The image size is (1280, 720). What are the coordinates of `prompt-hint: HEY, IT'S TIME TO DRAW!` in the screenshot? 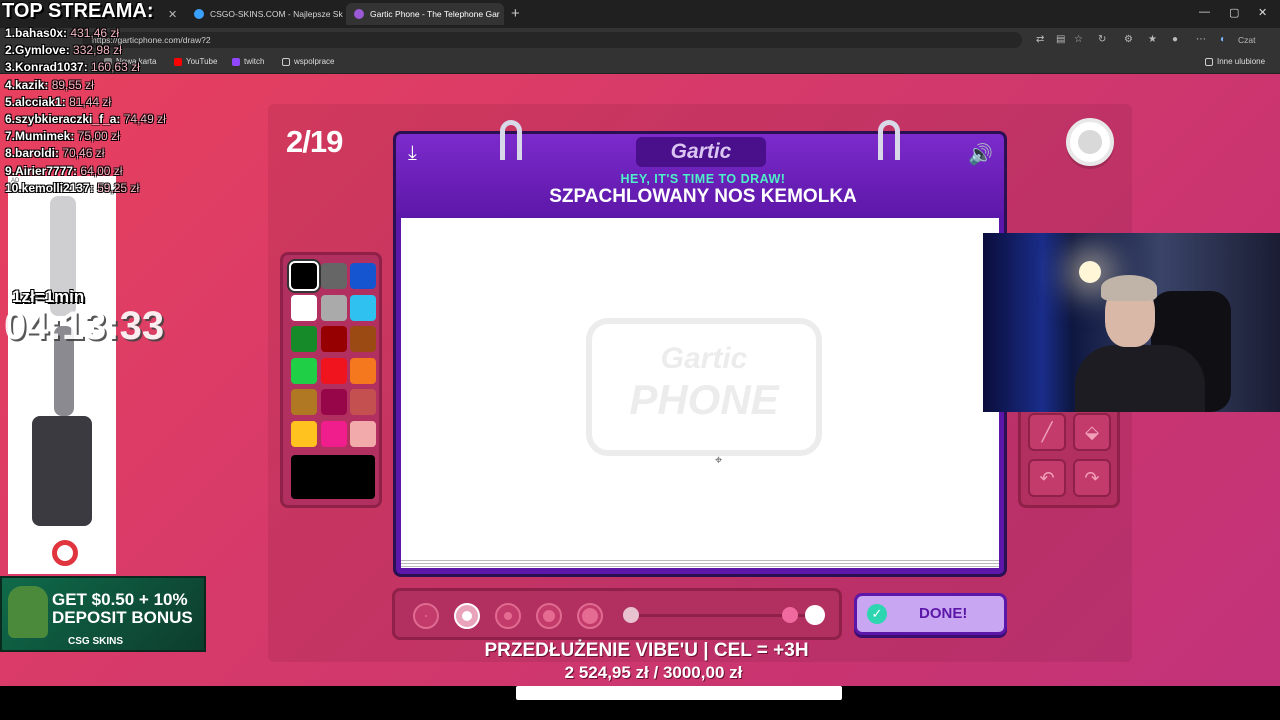 It's located at (703, 179).